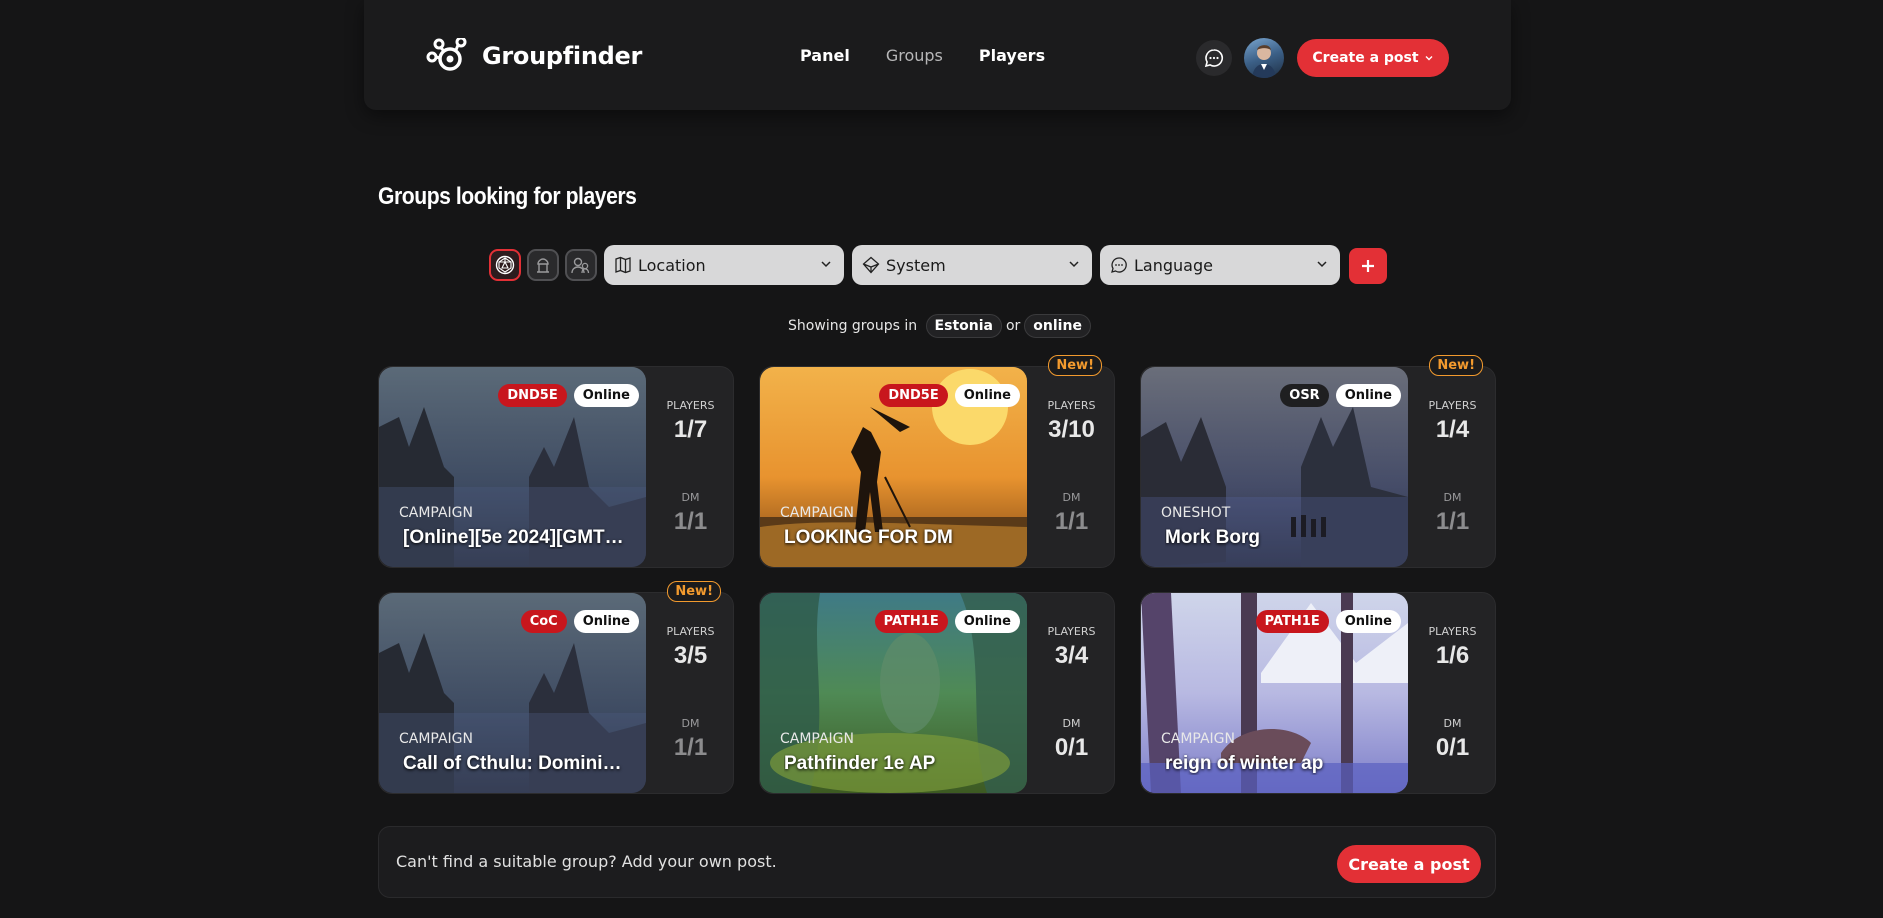  Describe the element at coordinates (1196, 513) in the screenshot. I see `group-type: ONESHOT` at that location.